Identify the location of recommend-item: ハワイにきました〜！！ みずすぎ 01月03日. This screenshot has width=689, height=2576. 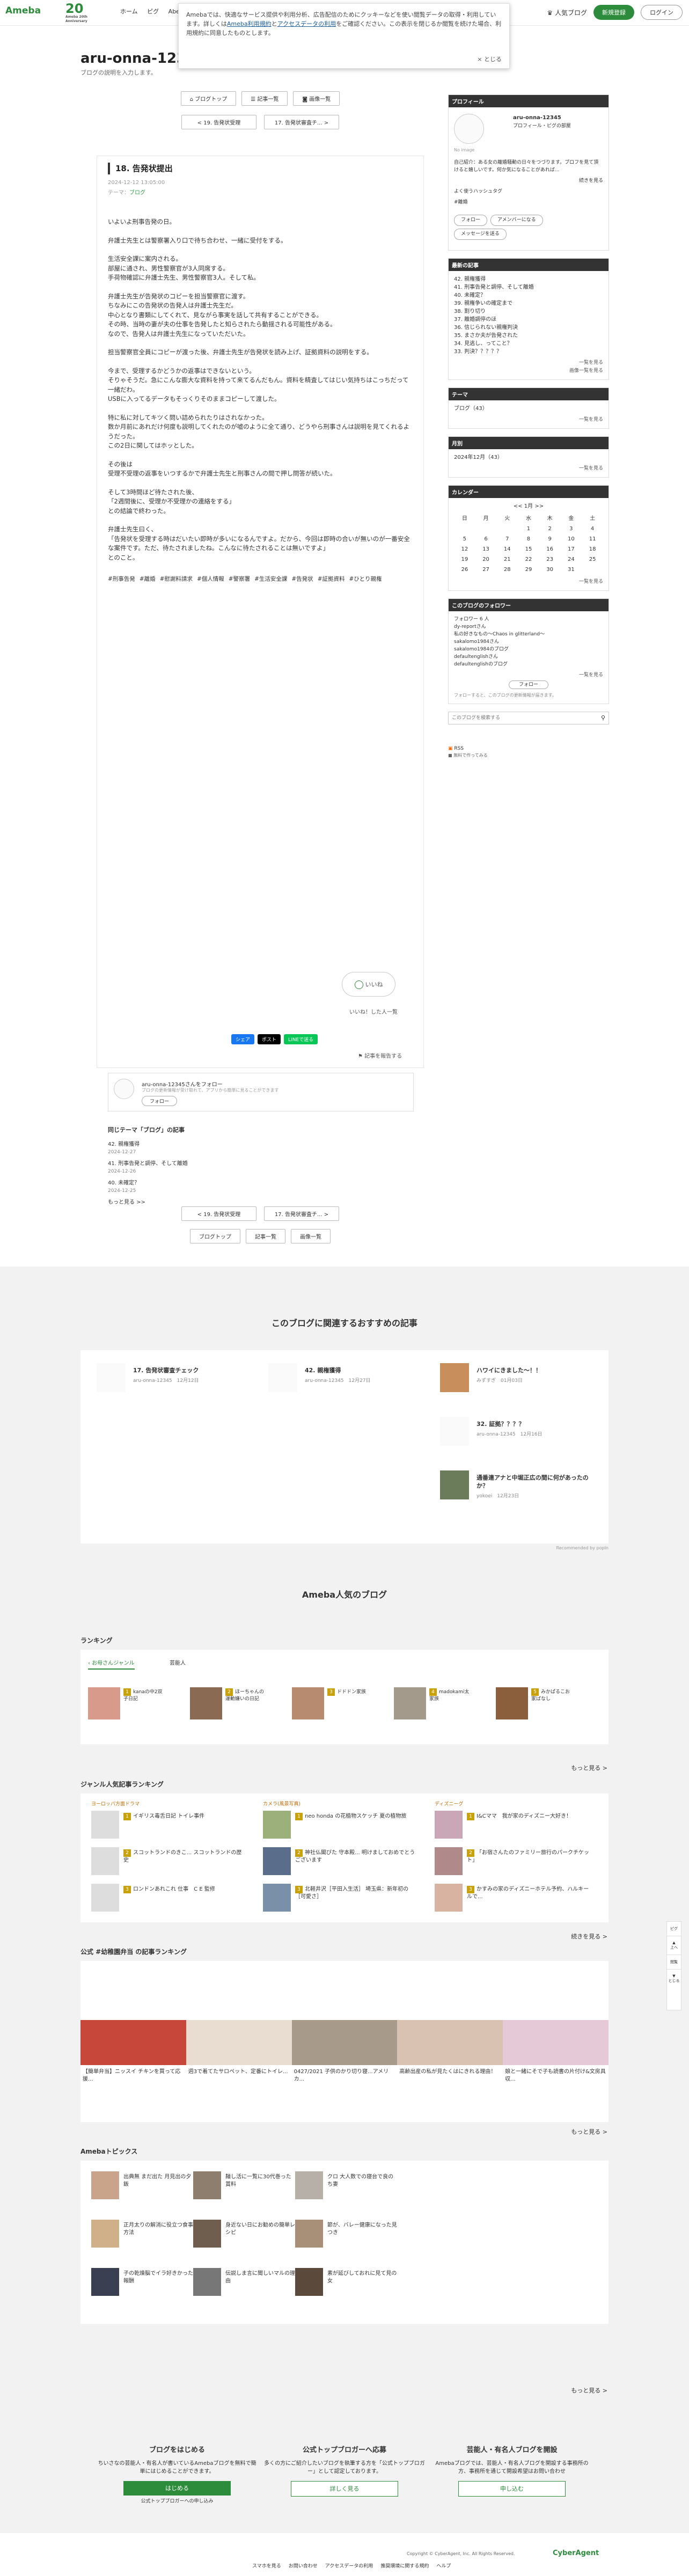
(515, 1379).